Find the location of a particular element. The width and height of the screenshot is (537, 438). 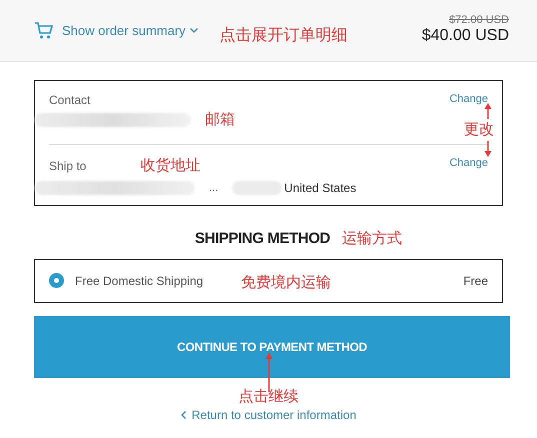

field-label: Ship to is located at coordinates (67, 166).